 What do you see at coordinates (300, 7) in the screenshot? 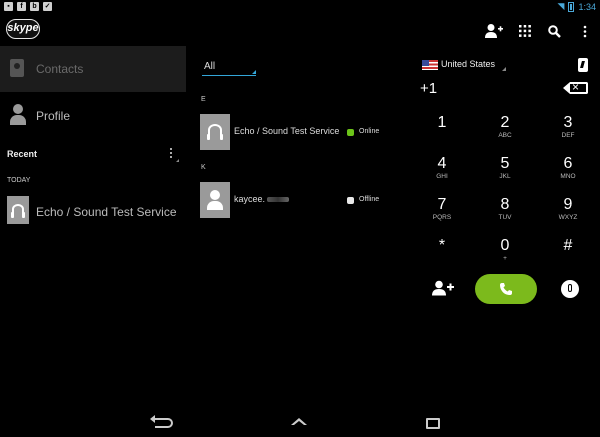
I see `status-bar: ▪ f b ✓ ◥ 1:34` at bounding box center [300, 7].